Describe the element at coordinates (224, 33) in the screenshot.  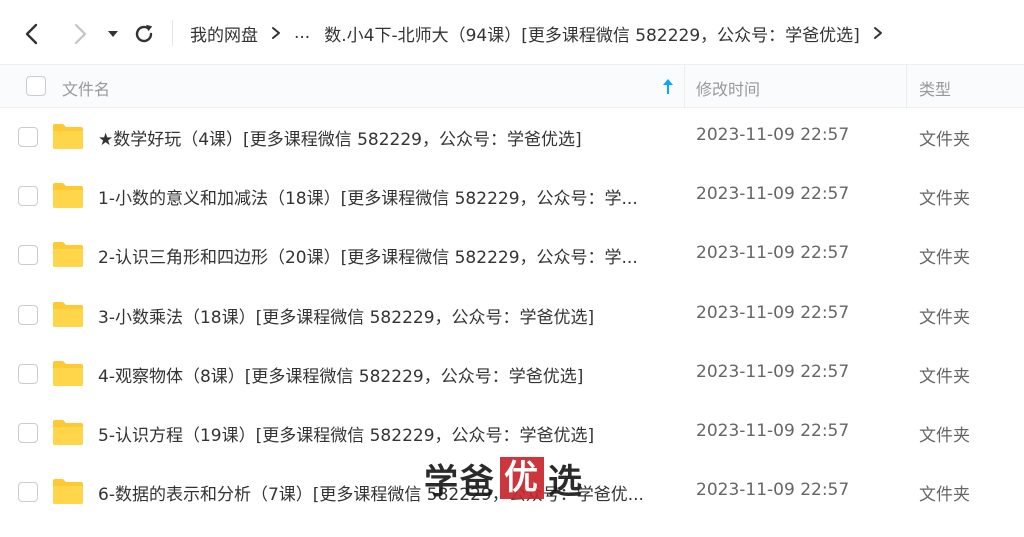
I see `breadcrumb-root: 我的网盘` at that location.